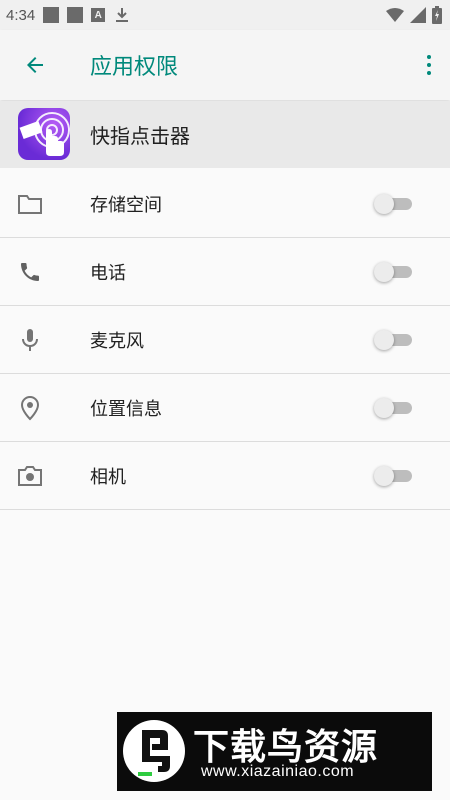  Describe the element at coordinates (30, 340) in the screenshot. I see `microphone-icon` at that location.